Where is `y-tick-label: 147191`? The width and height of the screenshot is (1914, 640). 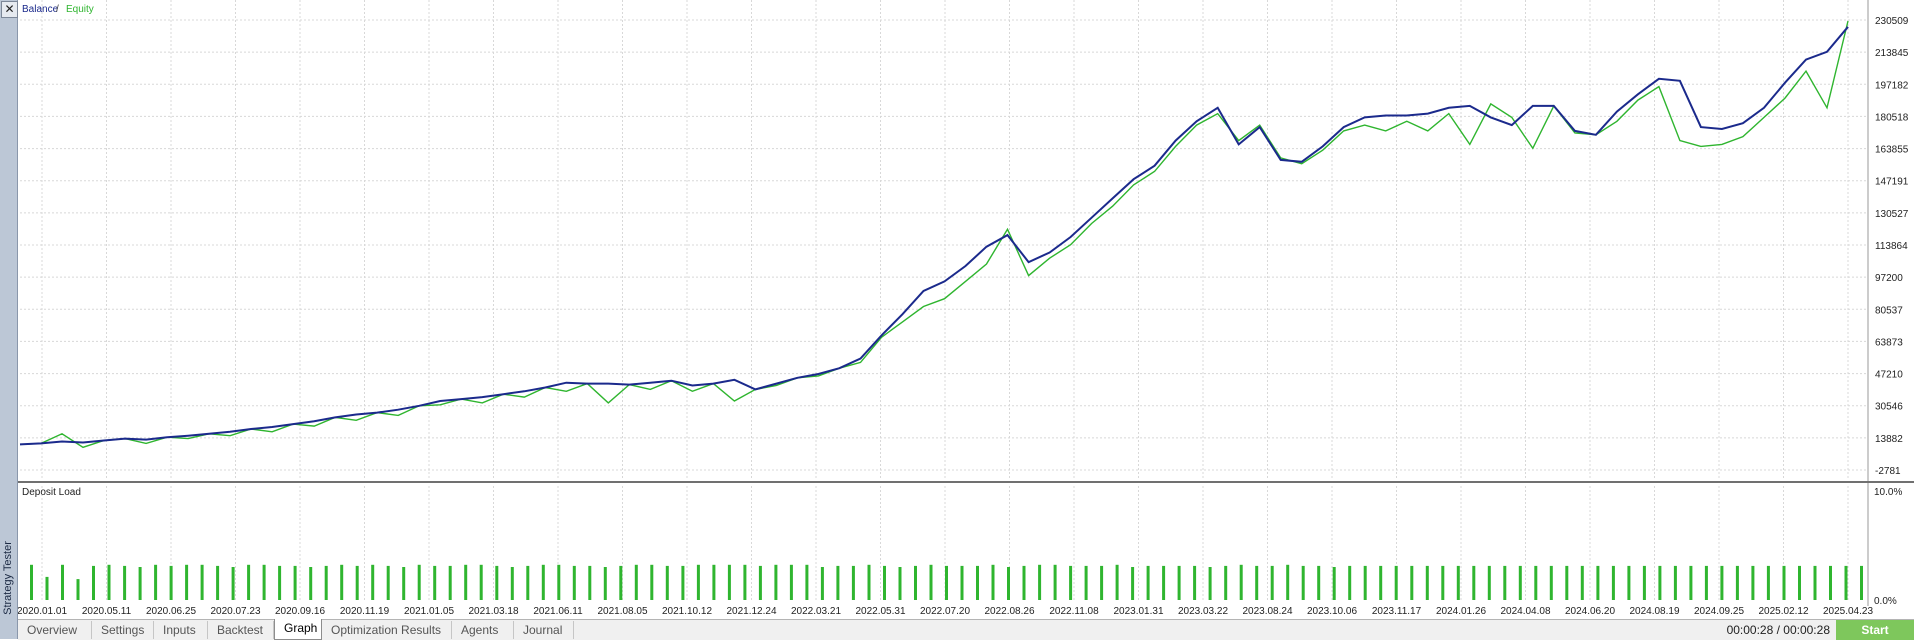
y-tick-label: 147191 is located at coordinates (1892, 182).